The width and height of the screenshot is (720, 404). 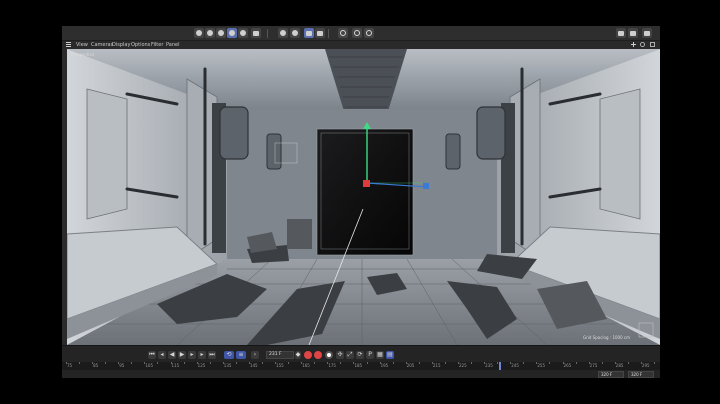 I want to click on key-pla-icon: ▦, so click(x=380, y=355).